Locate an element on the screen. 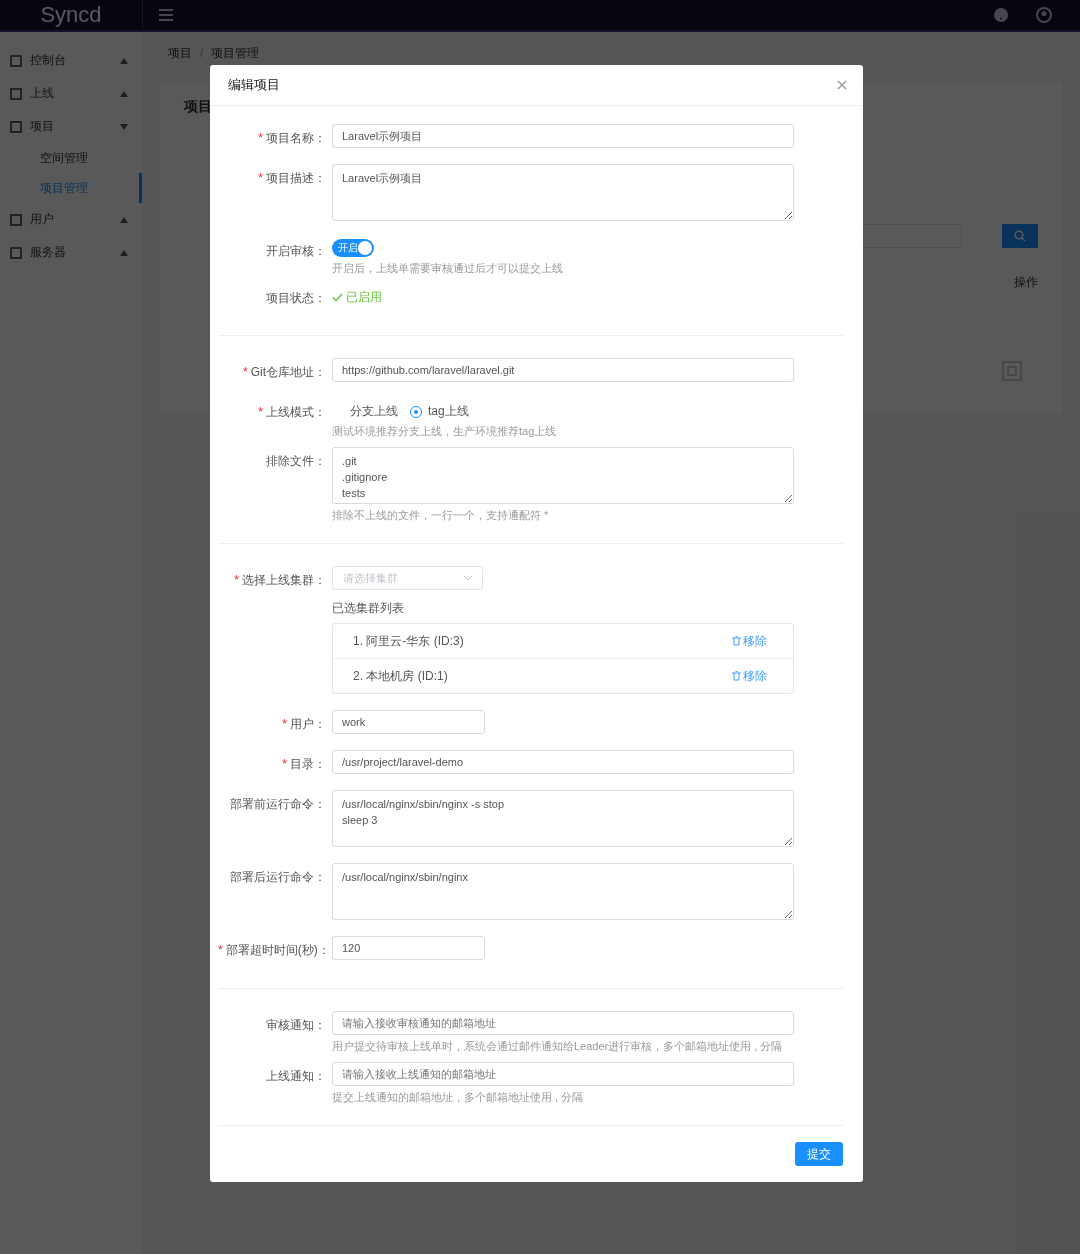 This screenshot has width=1080, height=1254. page-title: 项目 is located at coordinates (198, 107).